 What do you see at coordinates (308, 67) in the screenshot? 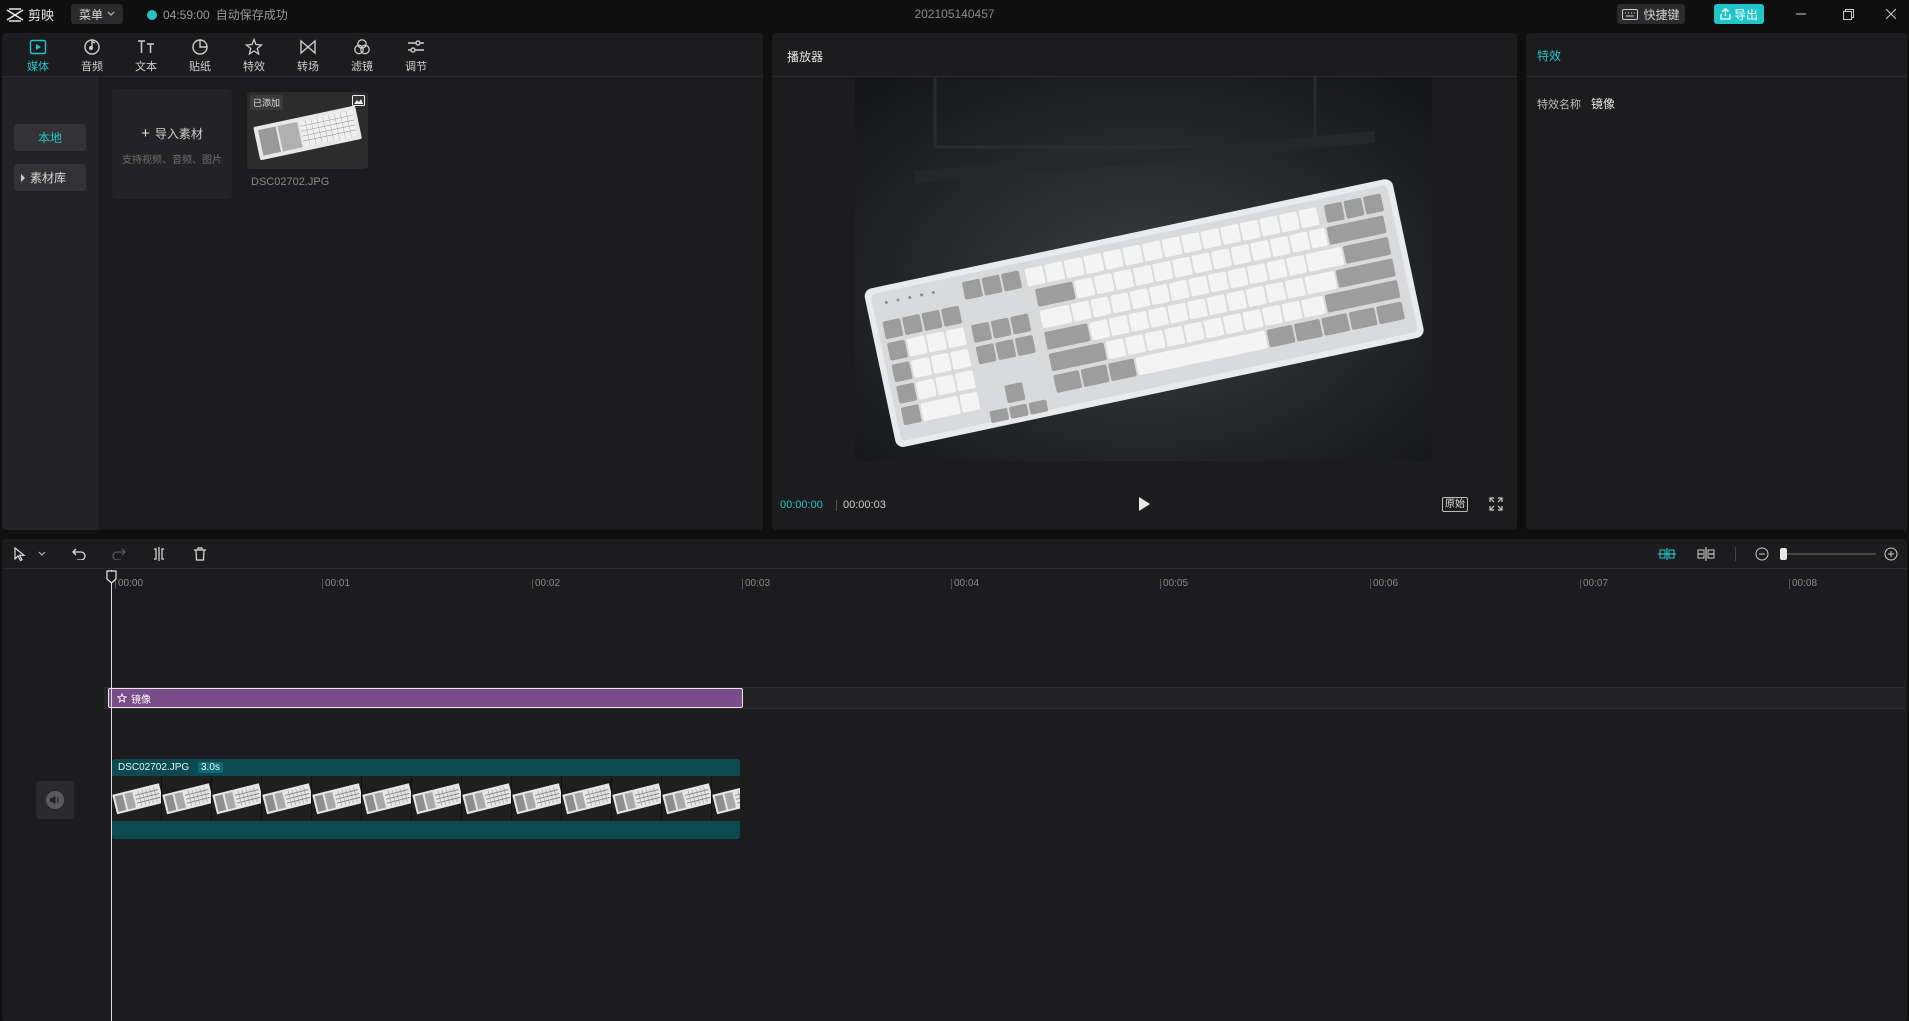
I see `tab-label: 转场` at bounding box center [308, 67].